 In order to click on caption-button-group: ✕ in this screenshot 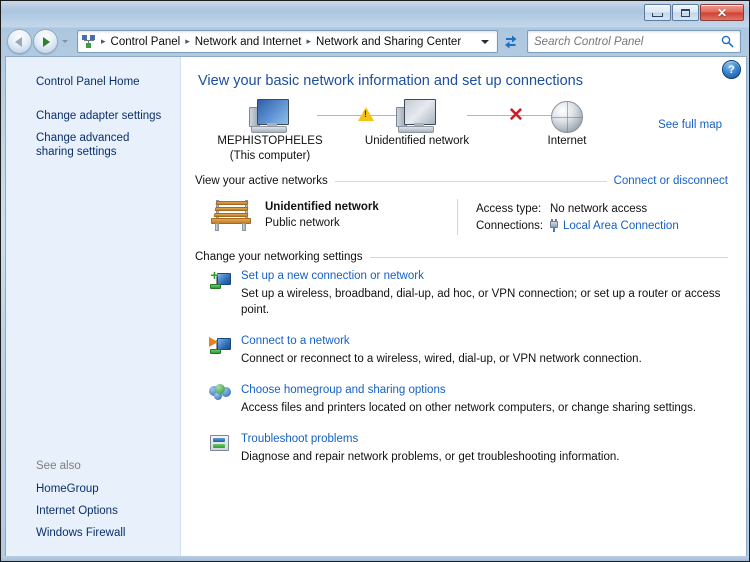, I will do `click(694, 12)`.